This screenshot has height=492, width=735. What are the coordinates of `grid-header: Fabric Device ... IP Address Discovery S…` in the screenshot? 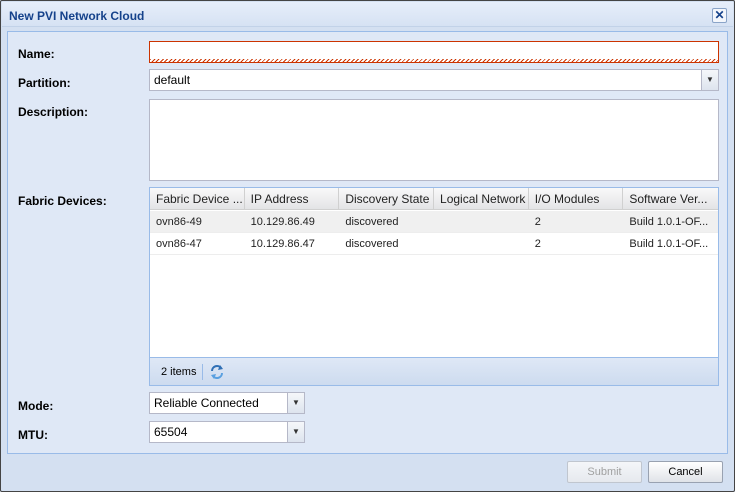 It's located at (434, 199).